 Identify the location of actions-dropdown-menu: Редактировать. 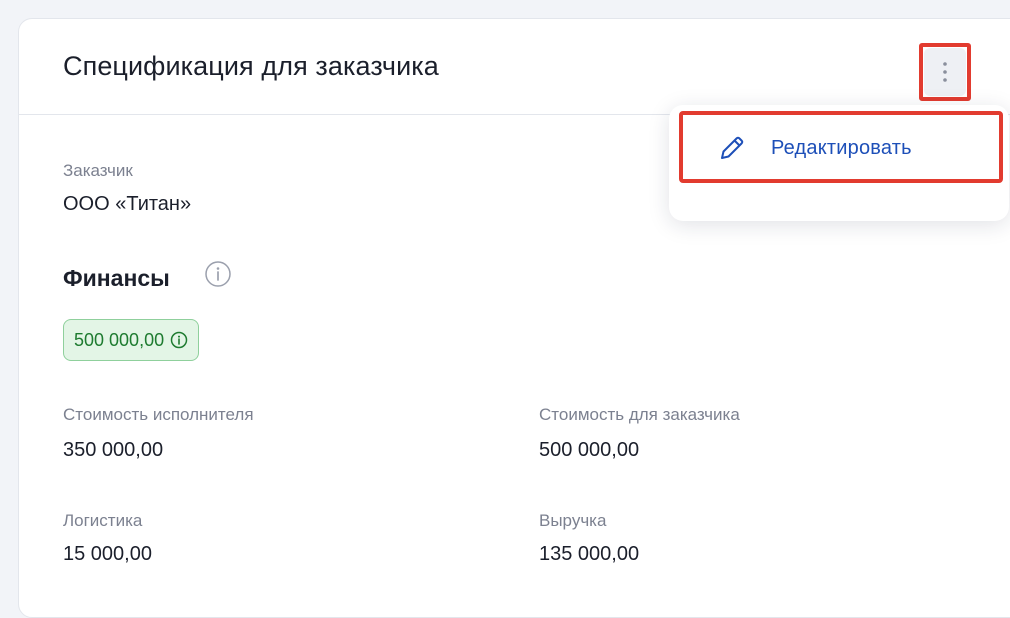
(839, 163).